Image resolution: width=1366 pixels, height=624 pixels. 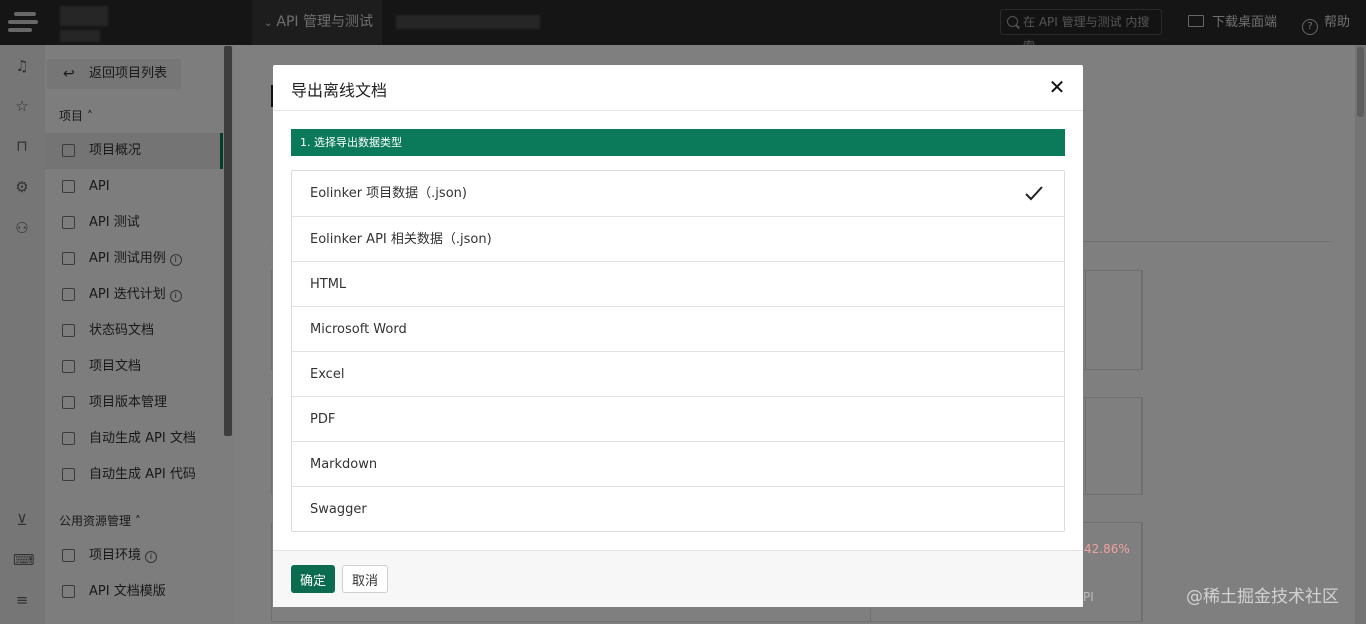 What do you see at coordinates (678, 578) in the screenshot?
I see `dialog-footer: 确定 取消` at bounding box center [678, 578].